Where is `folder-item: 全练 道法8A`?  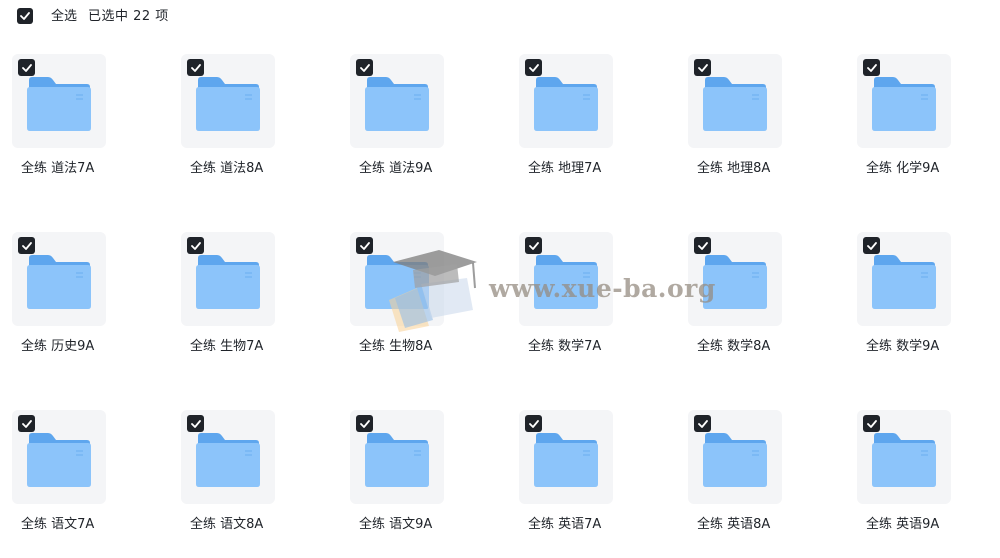 folder-item: 全练 道法8A is located at coordinates (234, 124).